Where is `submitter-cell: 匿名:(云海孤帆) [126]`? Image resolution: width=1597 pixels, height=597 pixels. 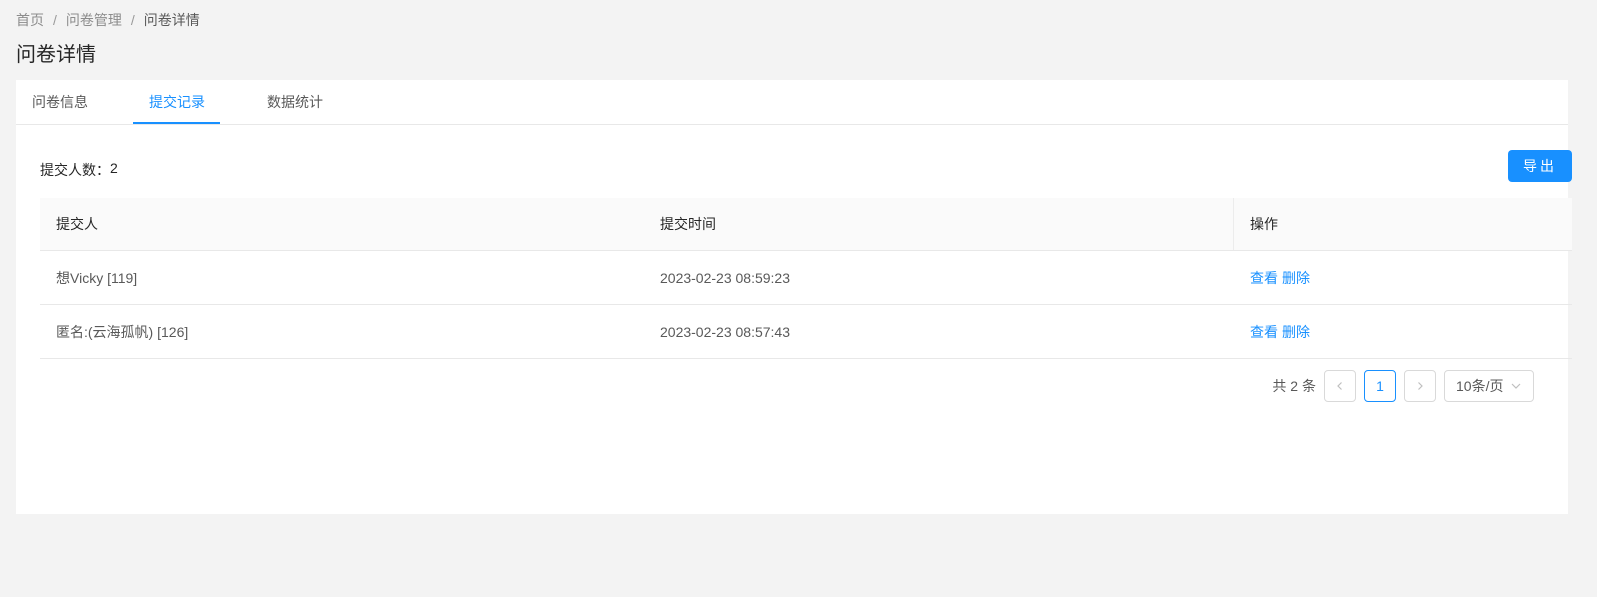
submitter-cell: 匿名:(云海孤帆) [126] is located at coordinates (122, 331).